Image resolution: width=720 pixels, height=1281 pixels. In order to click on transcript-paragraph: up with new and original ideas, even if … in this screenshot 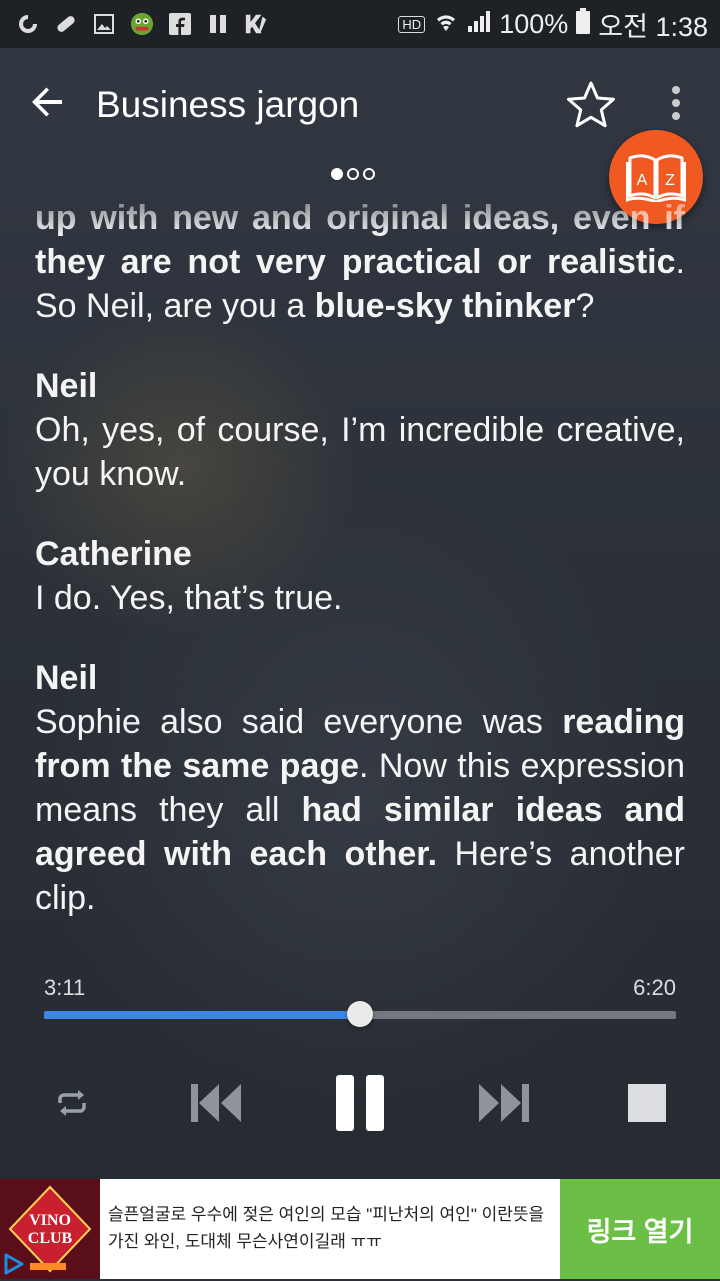, I will do `click(360, 262)`.